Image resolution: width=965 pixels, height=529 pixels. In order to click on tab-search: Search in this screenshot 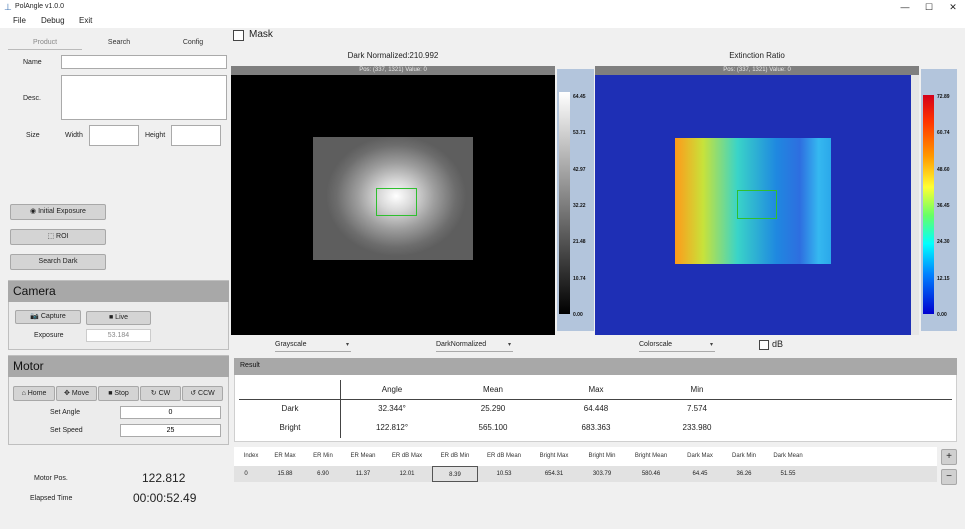, I will do `click(119, 43)`.